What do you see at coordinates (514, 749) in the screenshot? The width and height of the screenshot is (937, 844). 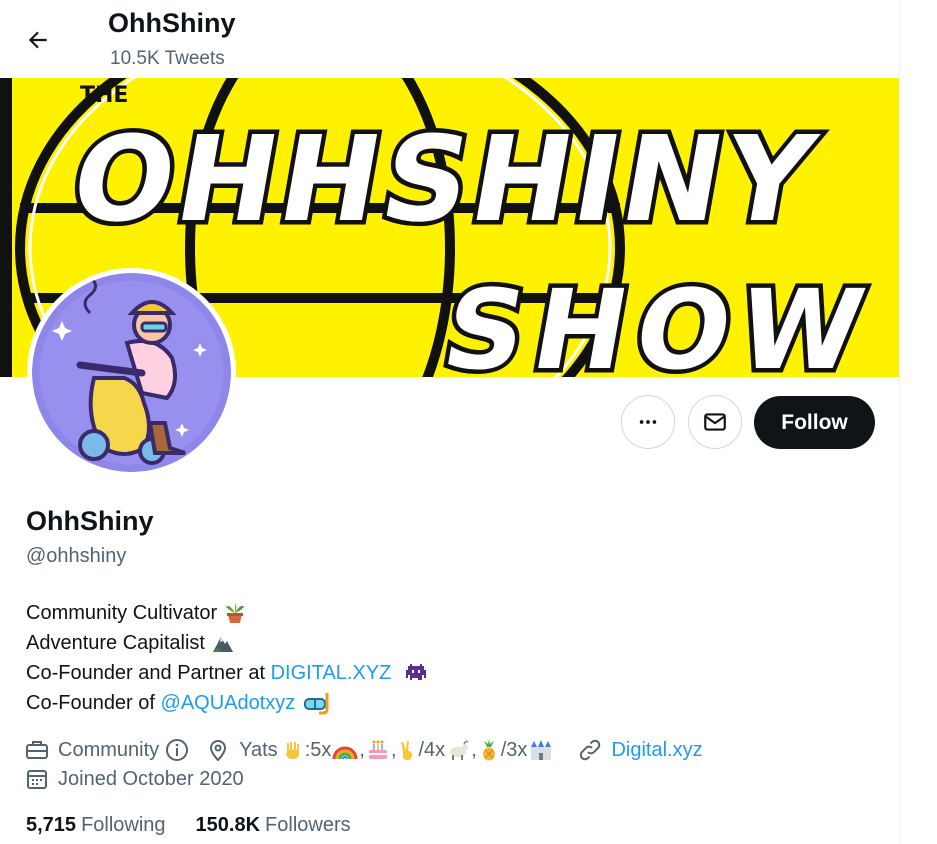 I see `location-part3: /3x` at bounding box center [514, 749].